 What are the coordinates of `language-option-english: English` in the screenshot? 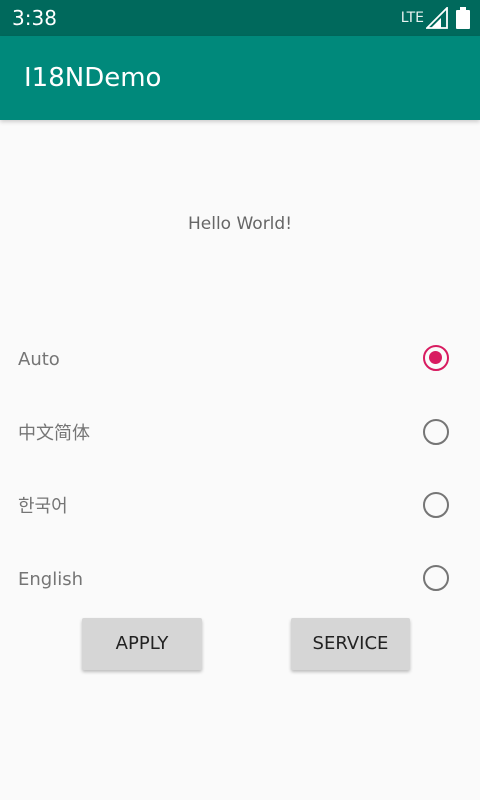 It's located at (240, 580).